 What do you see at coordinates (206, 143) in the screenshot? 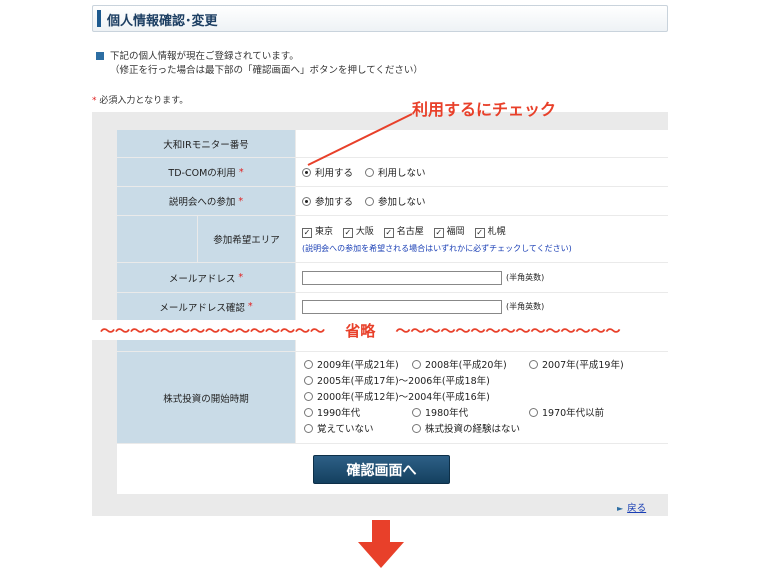
I see `monitor-no-label: 大和IRモニター番号` at bounding box center [206, 143].